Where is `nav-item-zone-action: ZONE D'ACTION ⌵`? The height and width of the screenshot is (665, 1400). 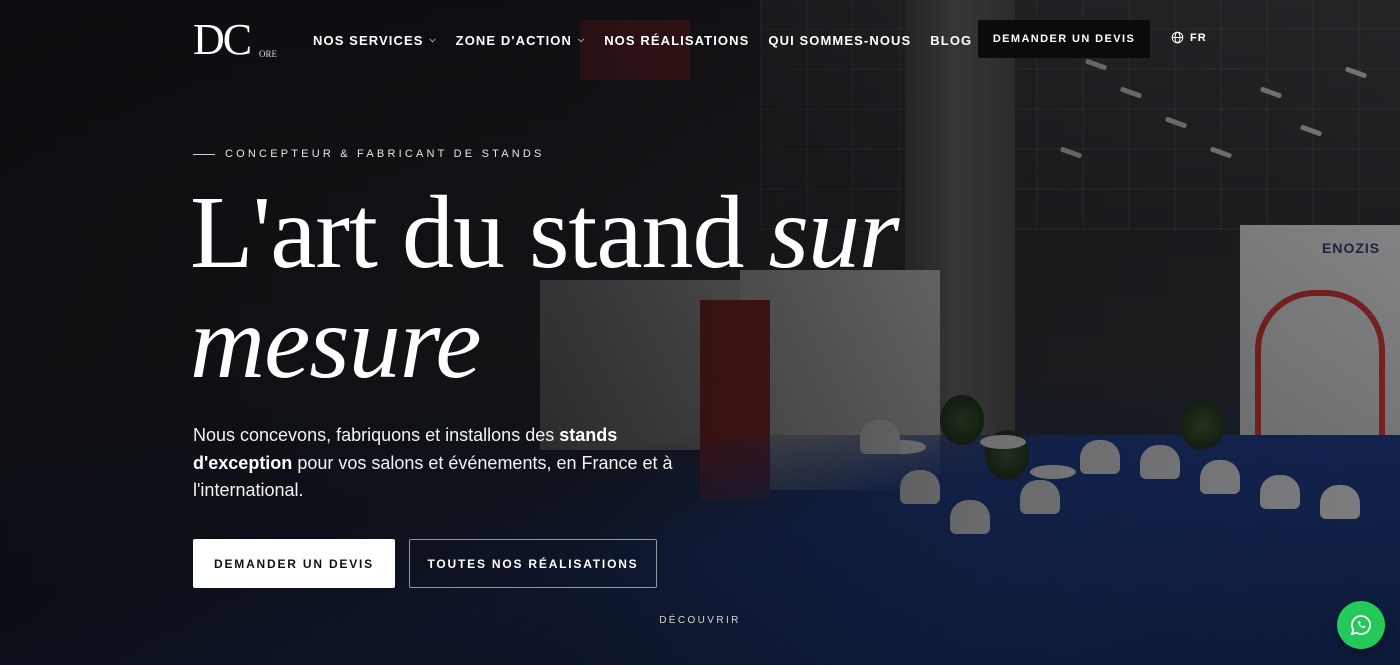 nav-item-zone-action: ZONE D'ACTION ⌵ is located at coordinates (521, 40).